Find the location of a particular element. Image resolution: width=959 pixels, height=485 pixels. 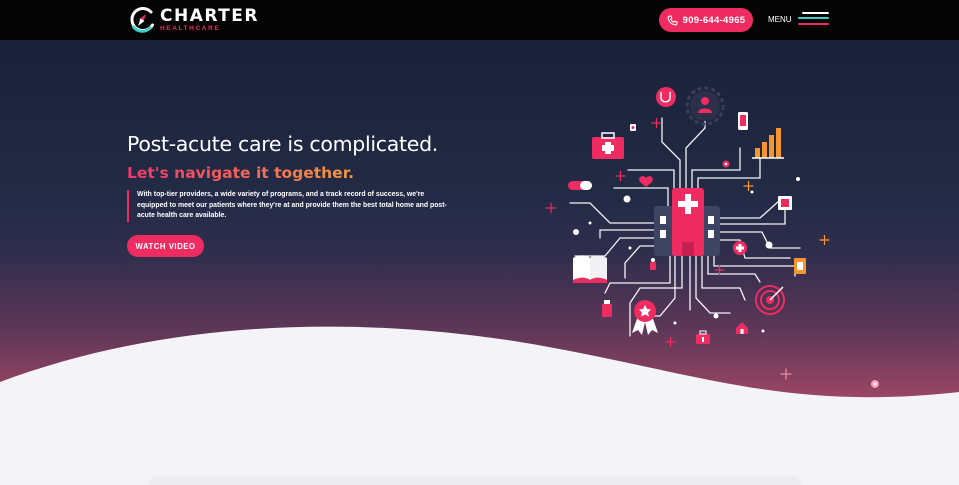

menu-toggle: MENU is located at coordinates (798, 19).